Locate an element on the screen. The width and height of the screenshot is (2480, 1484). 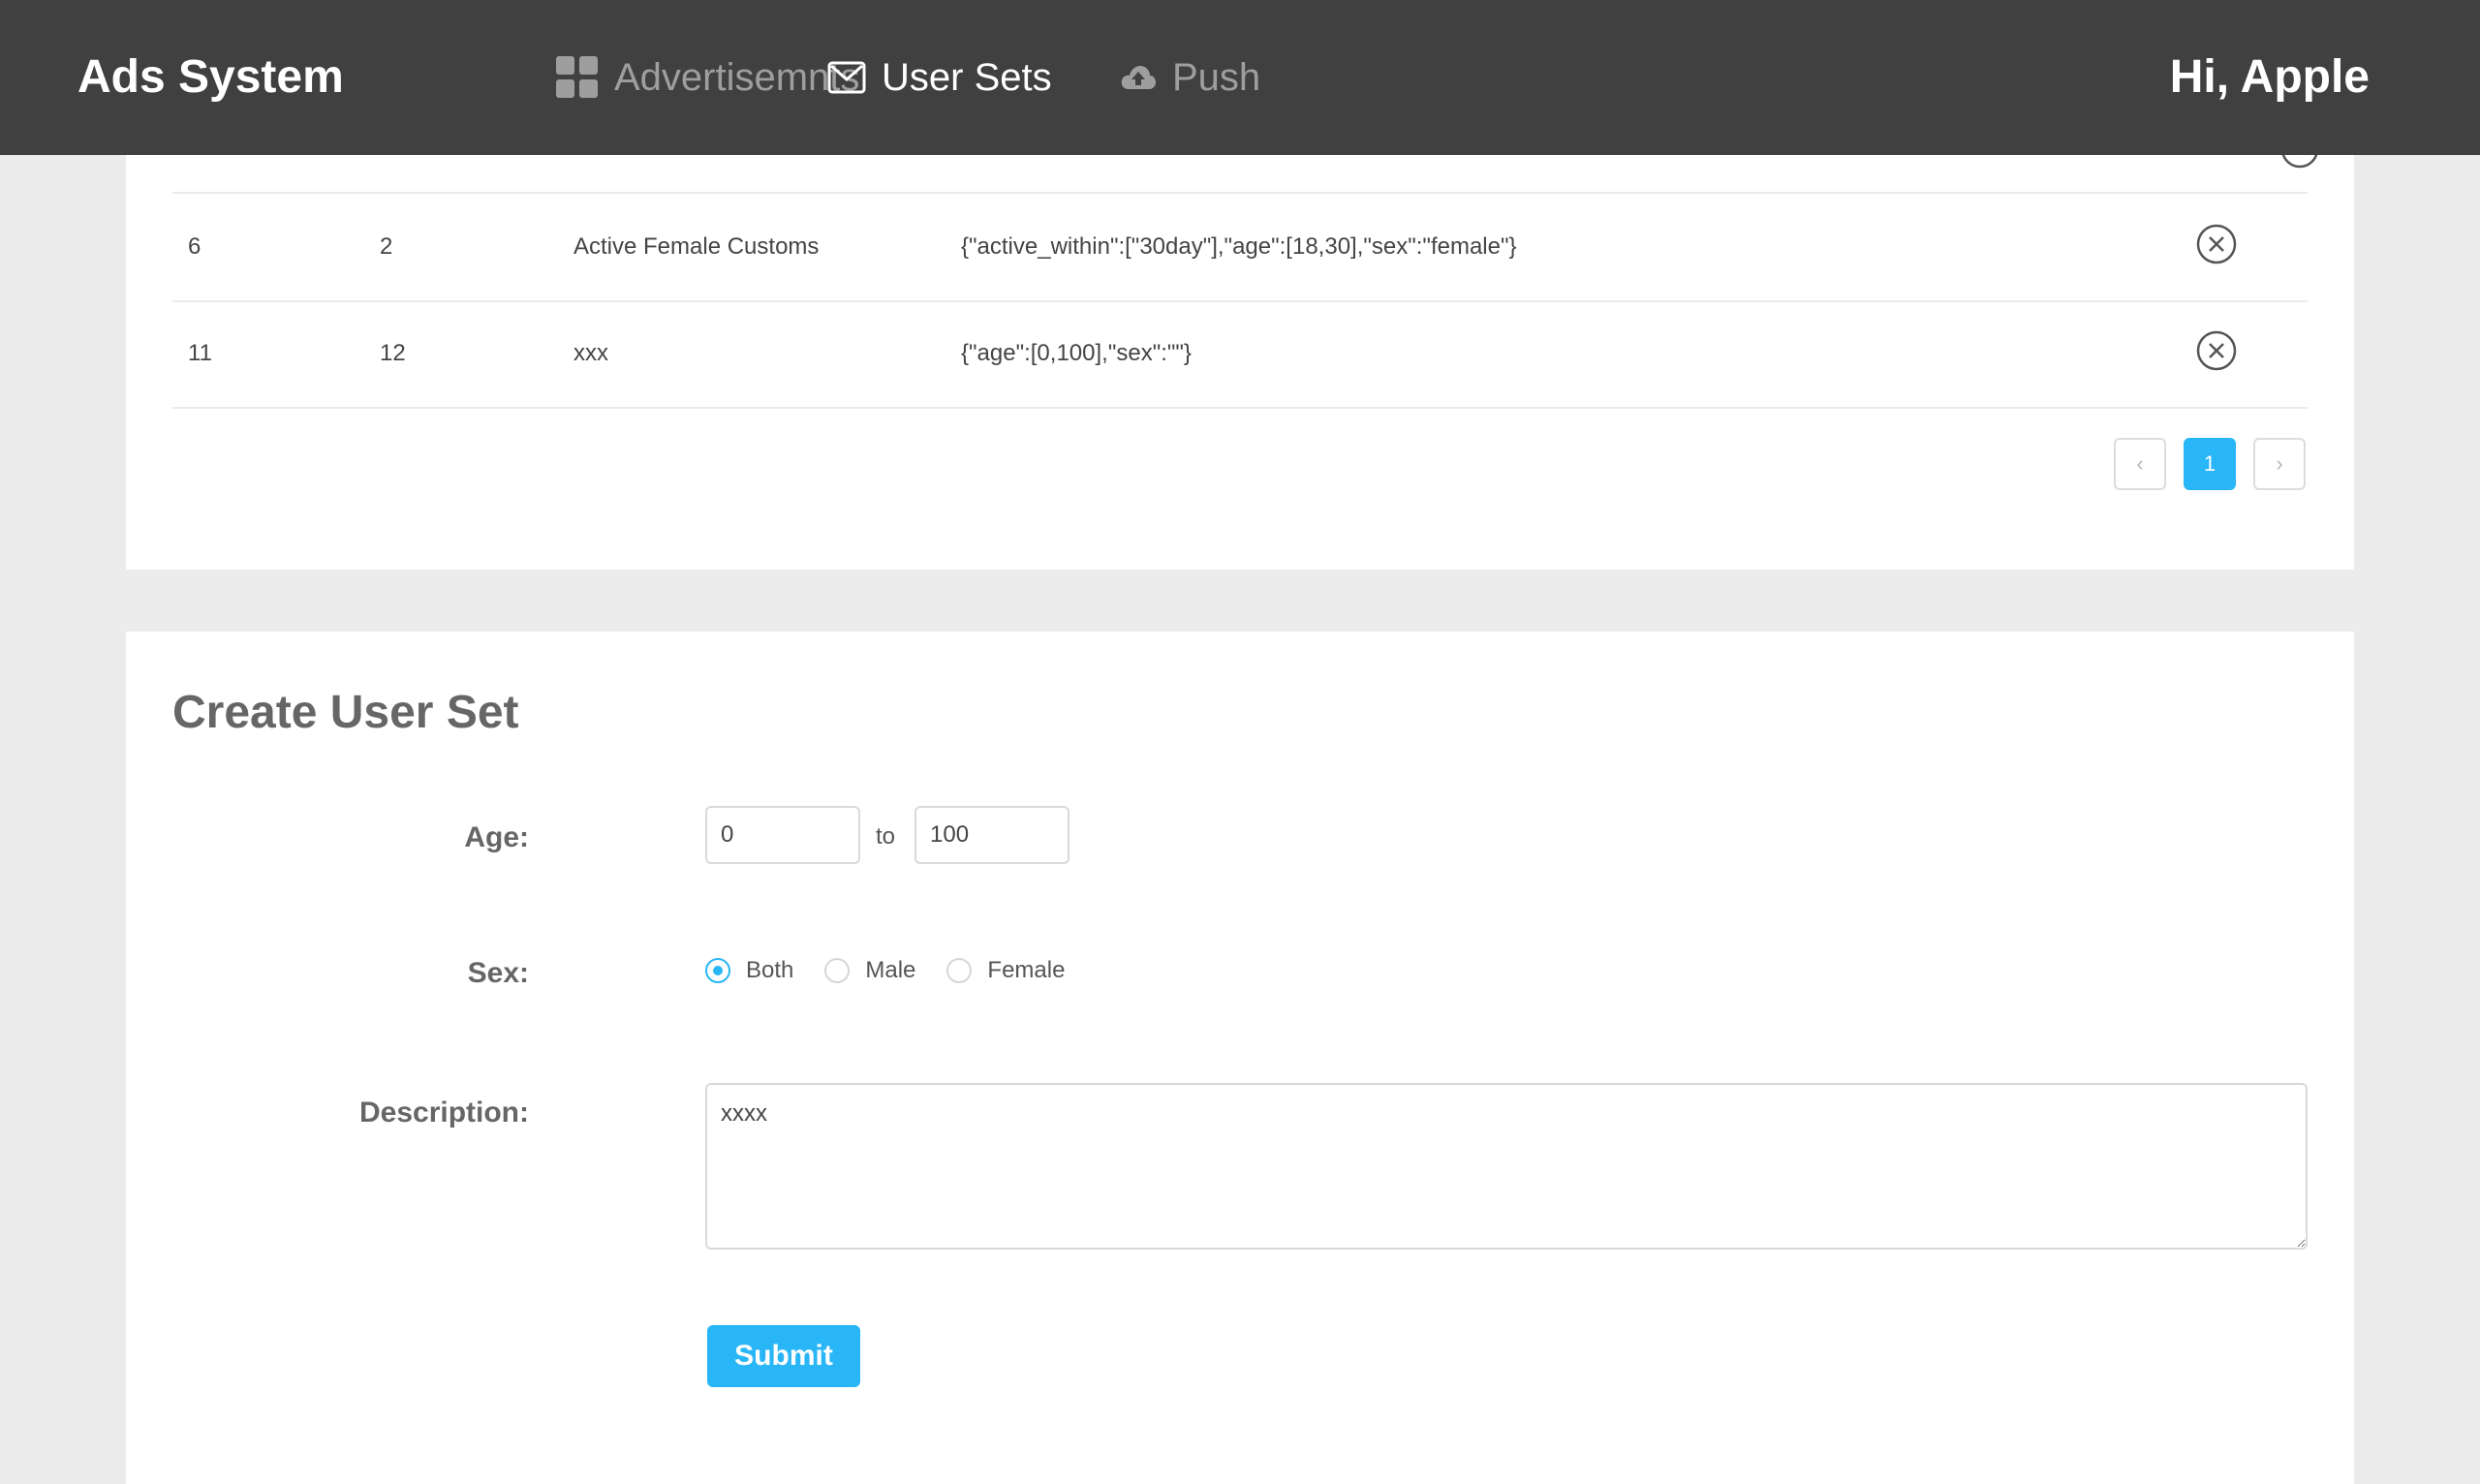
description-textarea: xxxx is located at coordinates (1506, 1166).